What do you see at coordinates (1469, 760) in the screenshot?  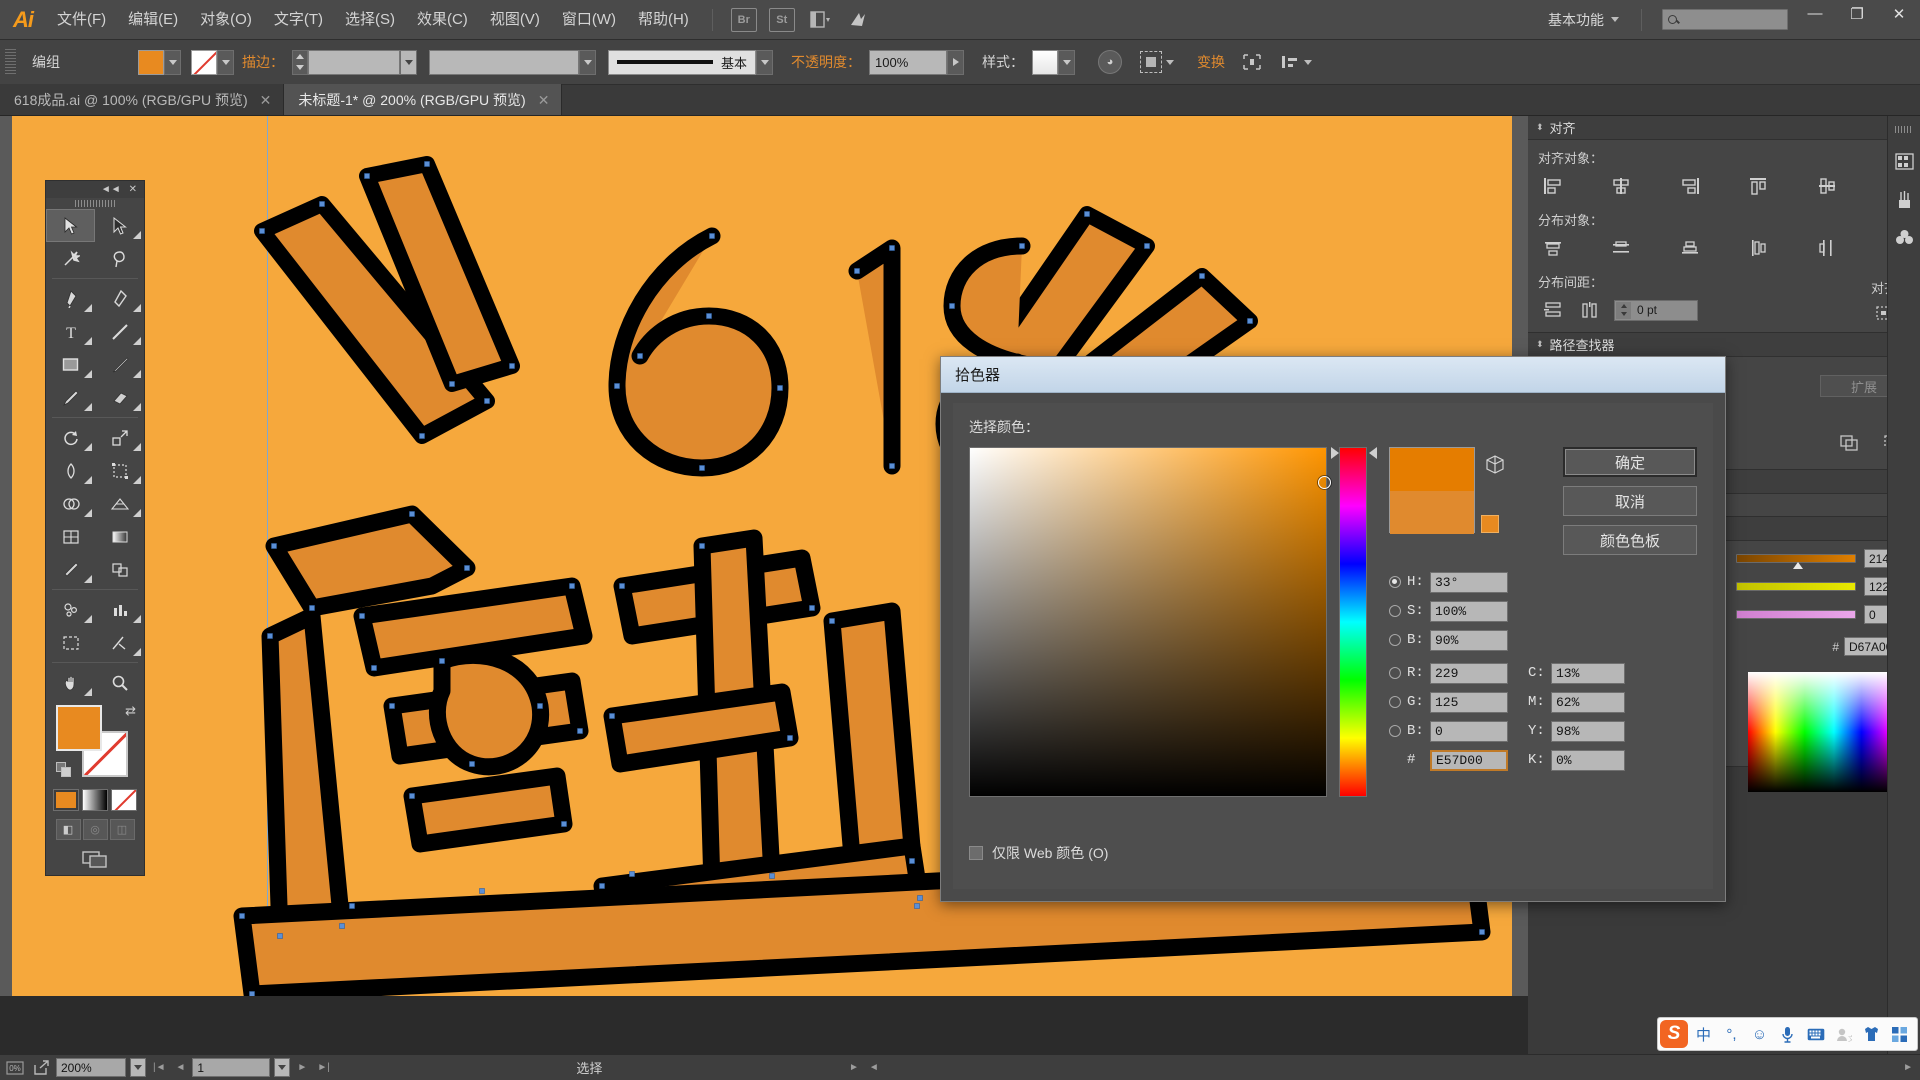 I see `picker-hex-input: E57D00` at bounding box center [1469, 760].